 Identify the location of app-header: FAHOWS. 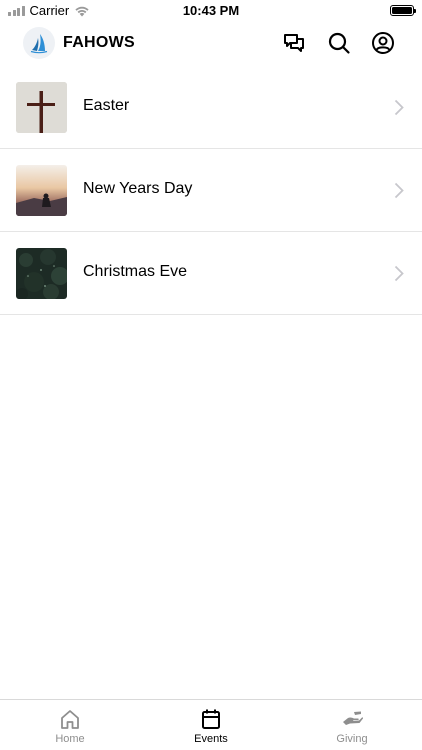
(211, 44).